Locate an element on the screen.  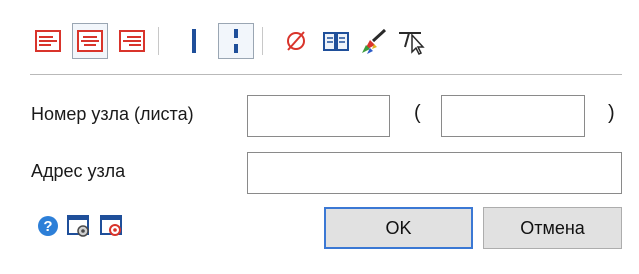
align-left-button is located at coordinates (48, 41).